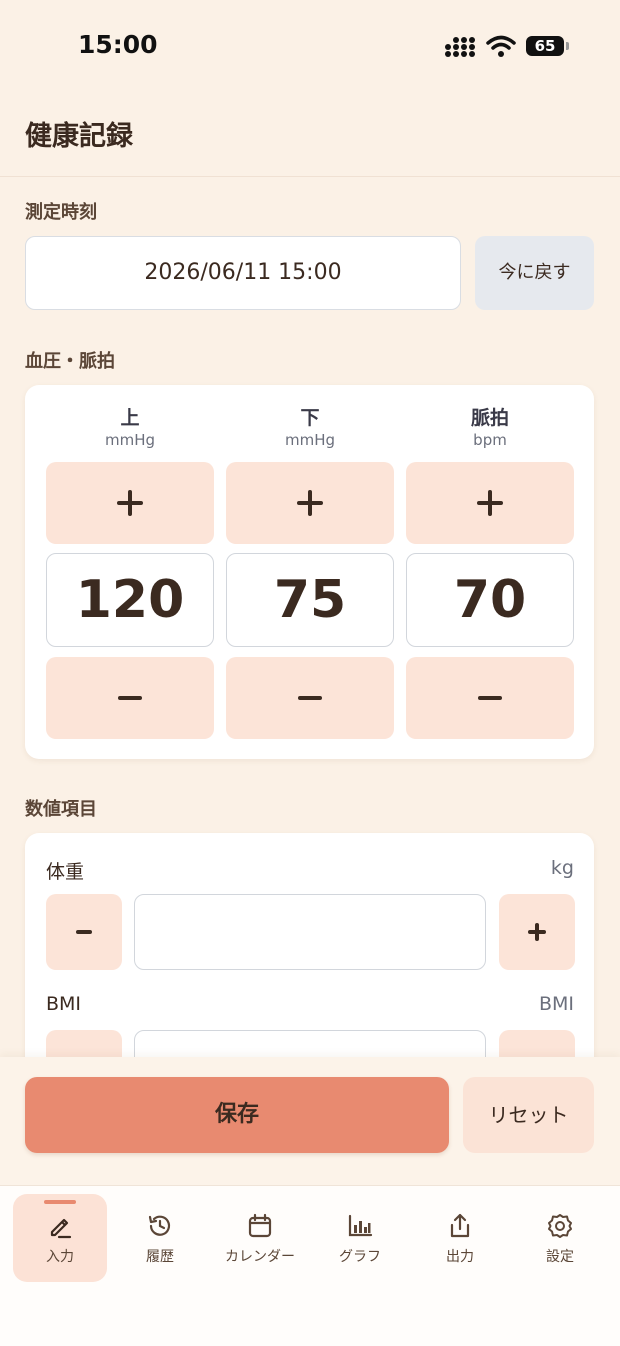  Describe the element at coordinates (460, 1225) in the screenshot. I see `share-icon` at that location.